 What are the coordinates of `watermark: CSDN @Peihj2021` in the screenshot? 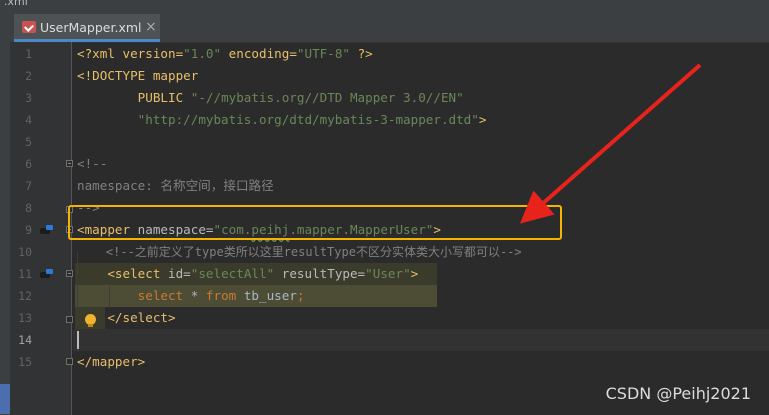 It's located at (678, 393).